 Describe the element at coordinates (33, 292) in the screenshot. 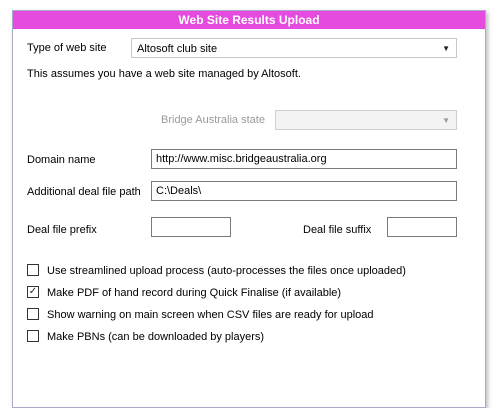

I see `checkbox: ✓` at that location.